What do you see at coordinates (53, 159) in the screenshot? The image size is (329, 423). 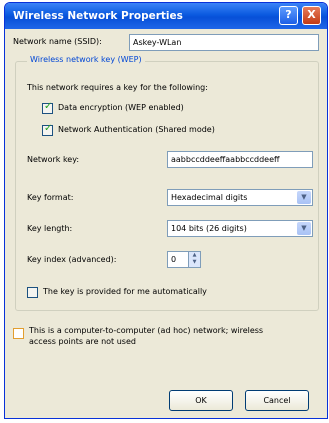 I see `network-key-label: Network key:` at bounding box center [53, 159].